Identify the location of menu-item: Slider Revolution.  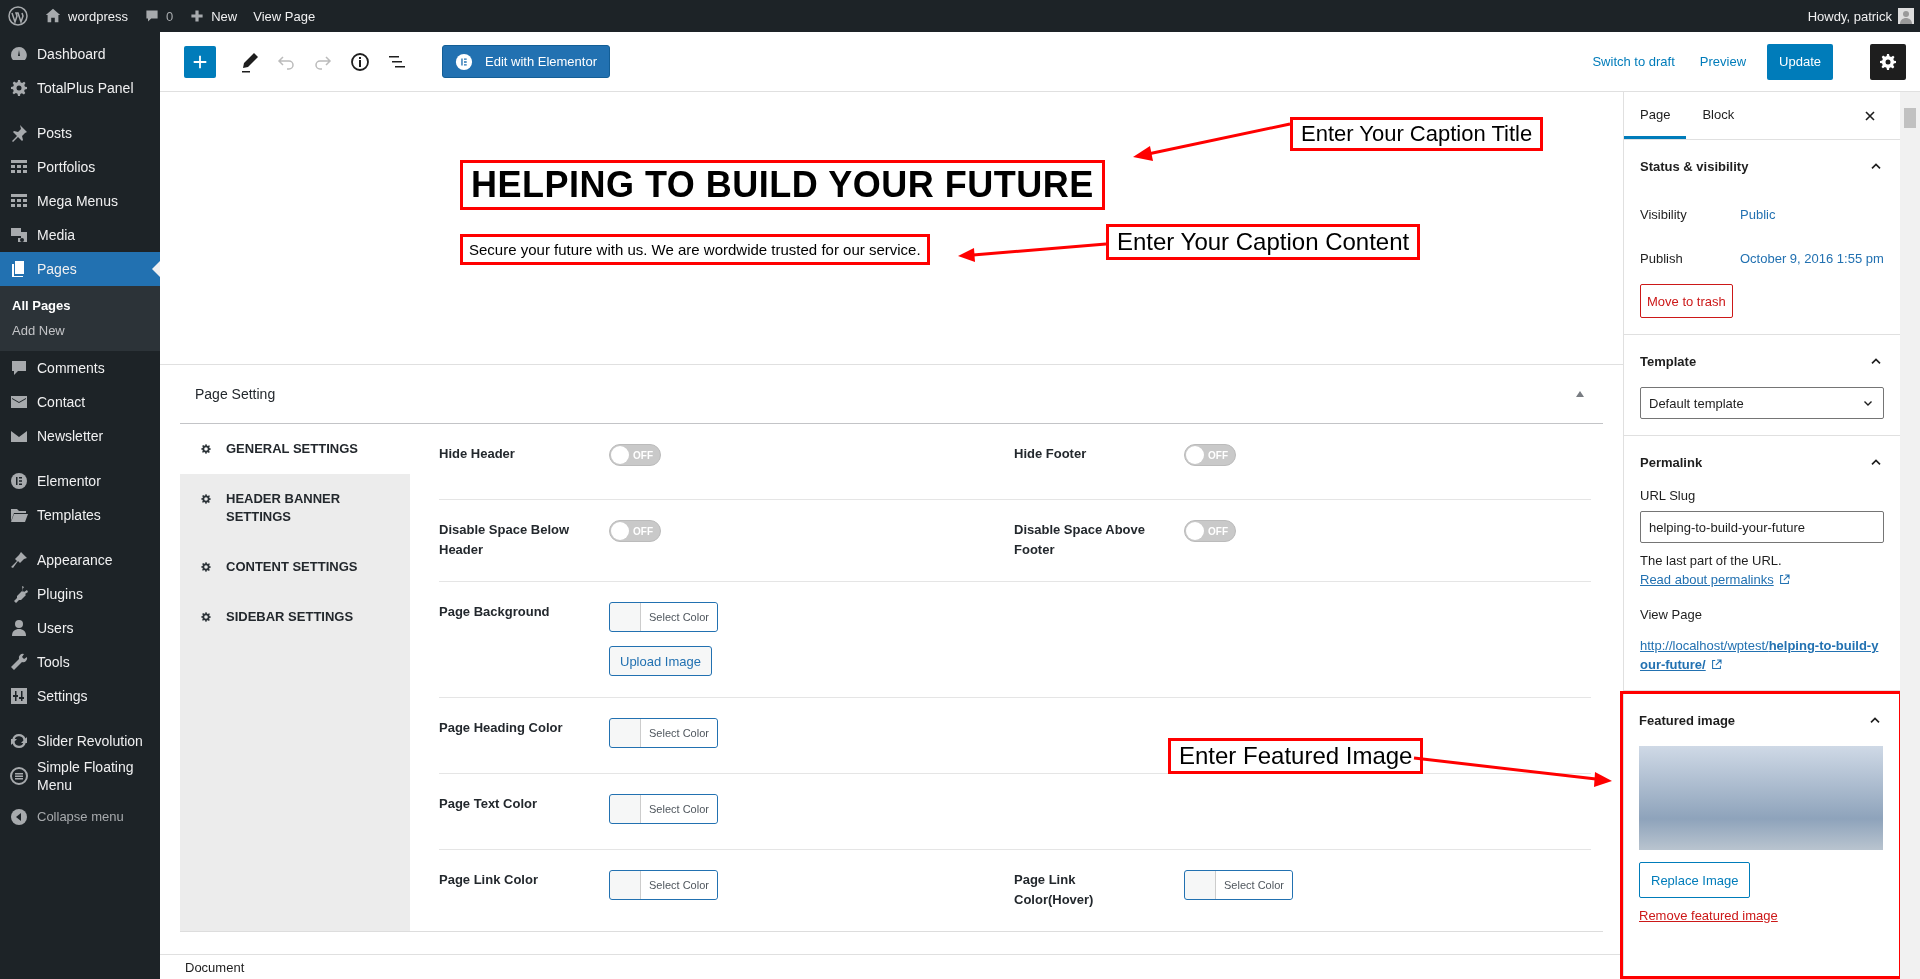
(80, 741).